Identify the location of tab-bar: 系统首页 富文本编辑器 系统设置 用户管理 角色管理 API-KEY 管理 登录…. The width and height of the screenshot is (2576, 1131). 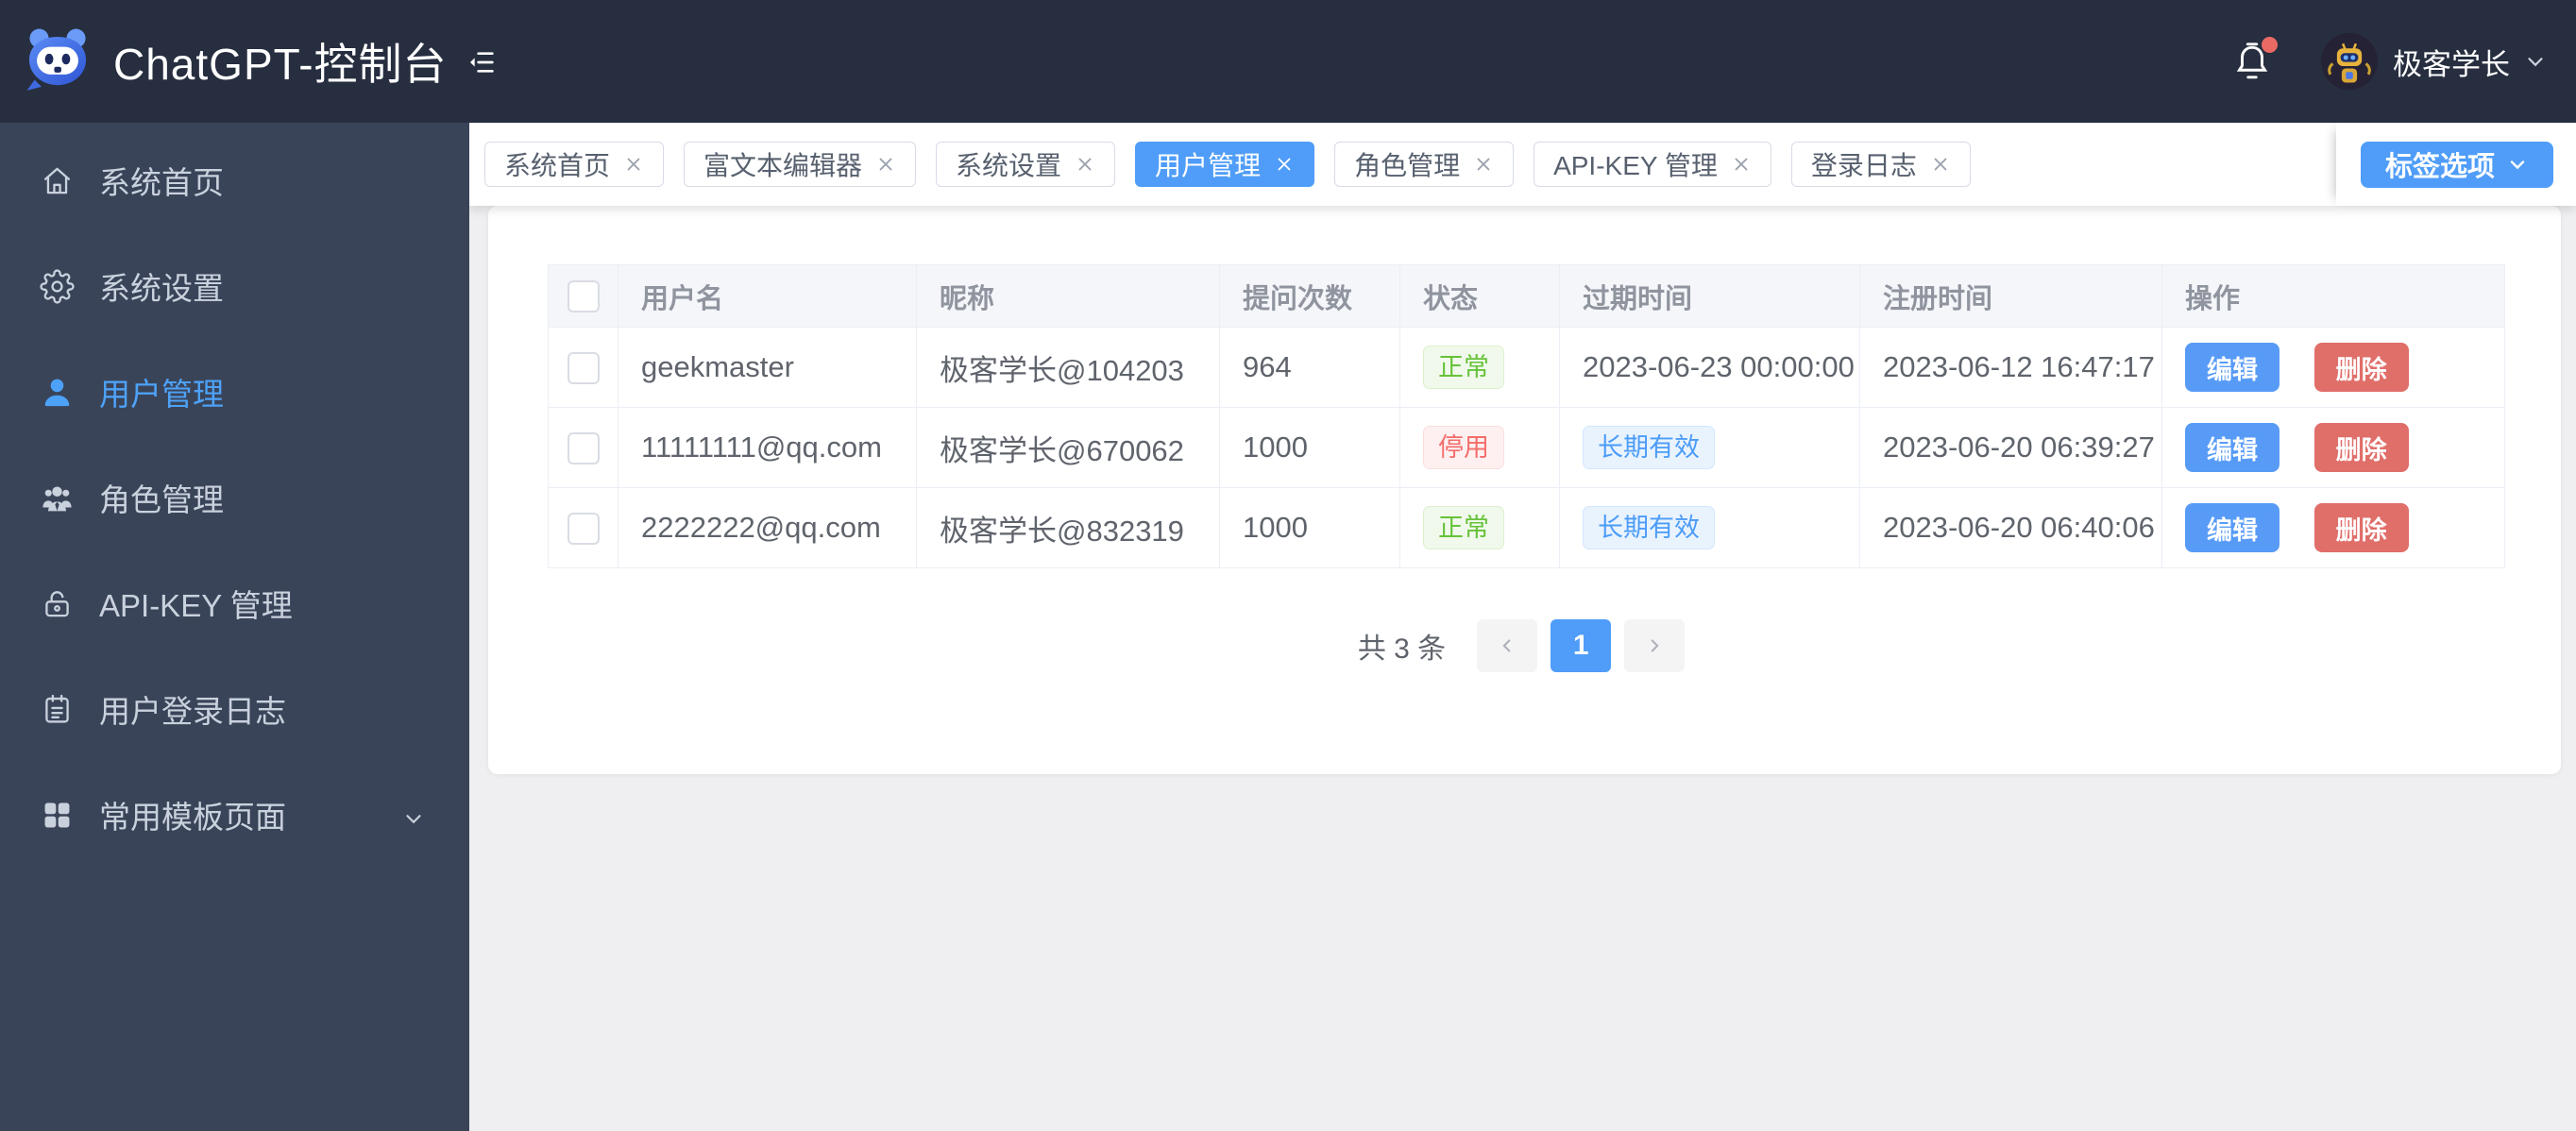
(1522, 164).